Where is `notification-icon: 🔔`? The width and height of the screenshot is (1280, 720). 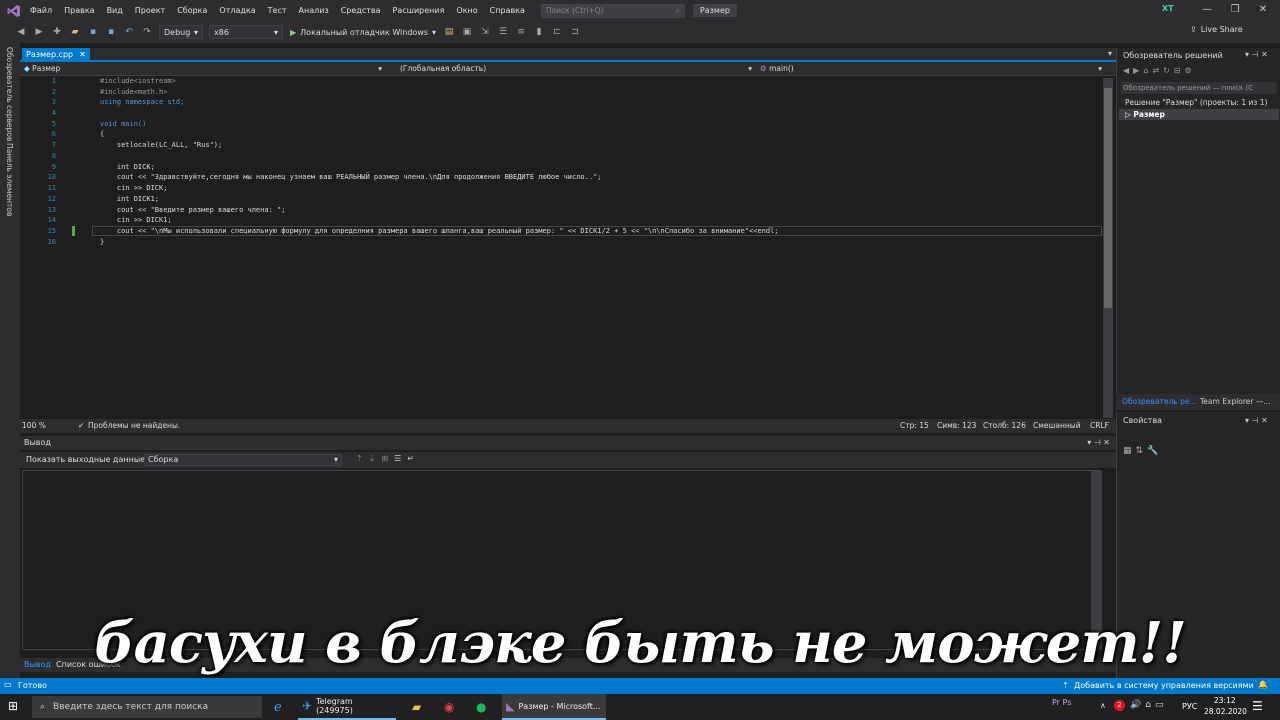
notification-icon: 🔔 is located at coordinates (1263, 684).